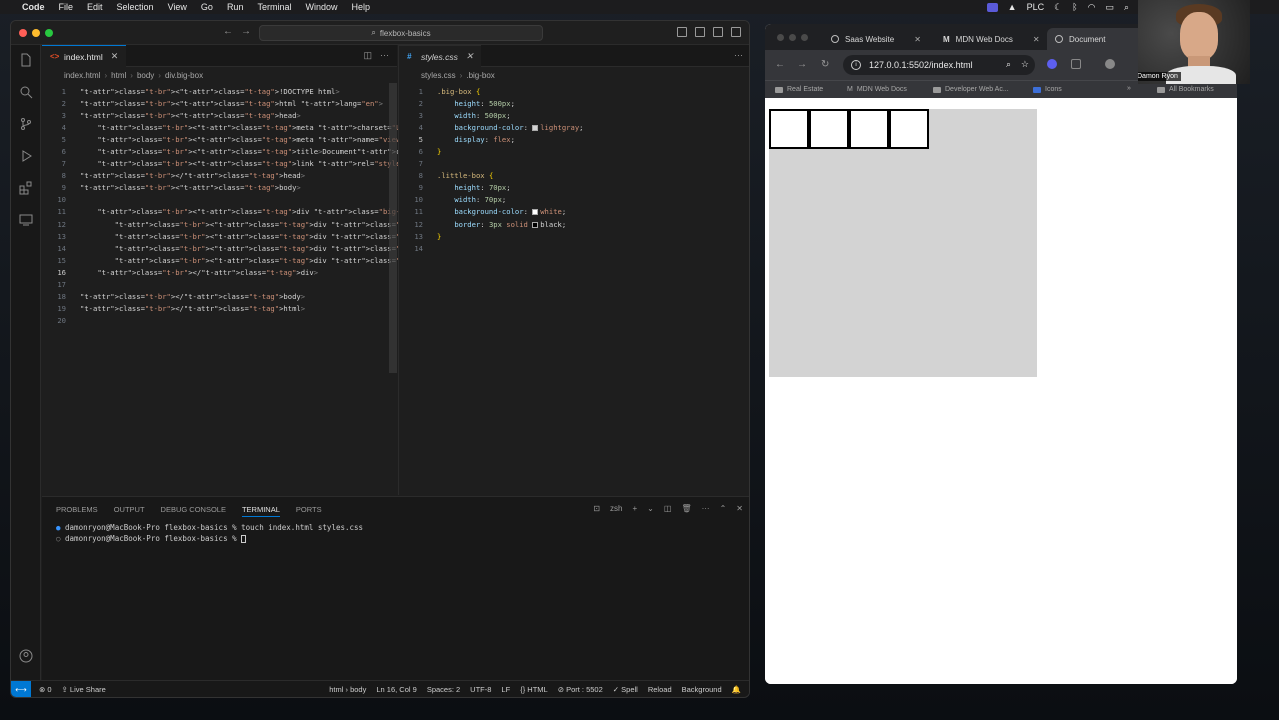 The image size is (1279, 720). What do you see at coordinates (574, 164) in the screenshot?
I see `code-line: 7` at bounding box center [574, 164].